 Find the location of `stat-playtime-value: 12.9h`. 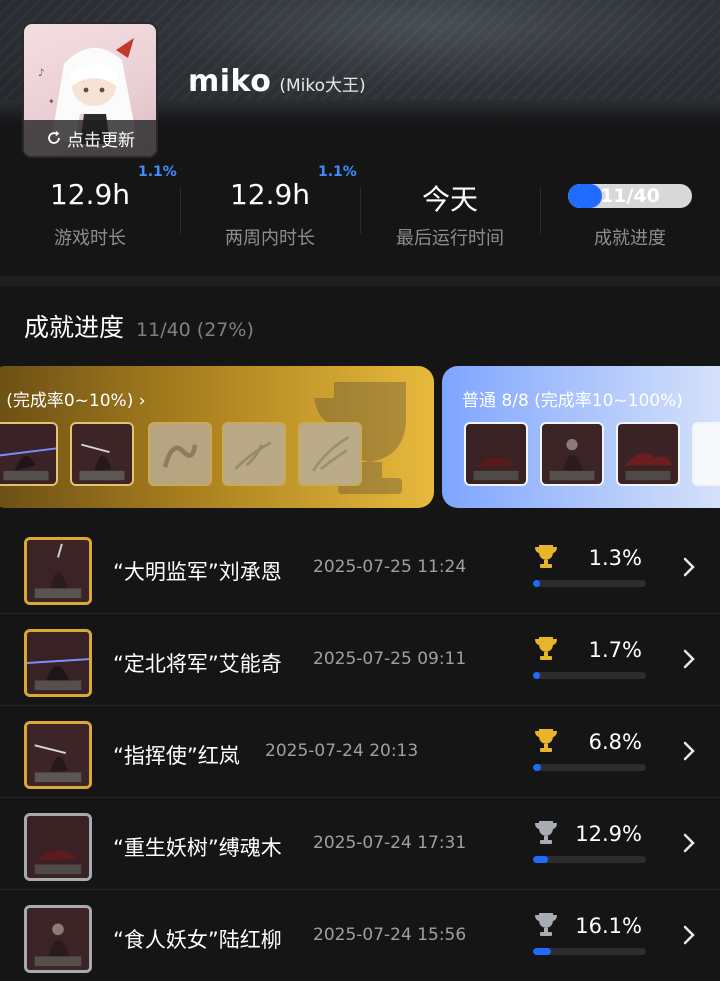

stat-playtime-value: 12.9h is located at coordinates (90, 194).